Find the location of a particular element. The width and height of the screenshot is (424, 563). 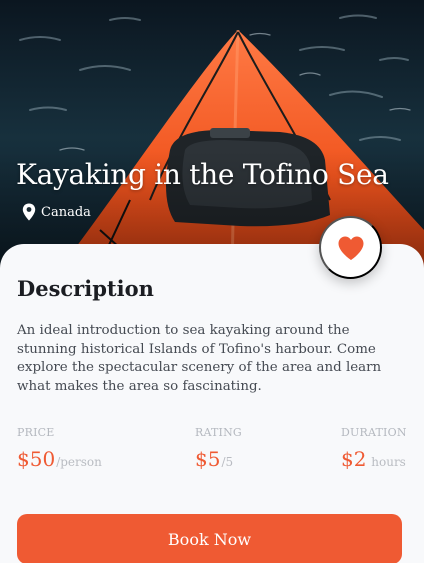

description-heading: Description is located at coordinates (85, 288).